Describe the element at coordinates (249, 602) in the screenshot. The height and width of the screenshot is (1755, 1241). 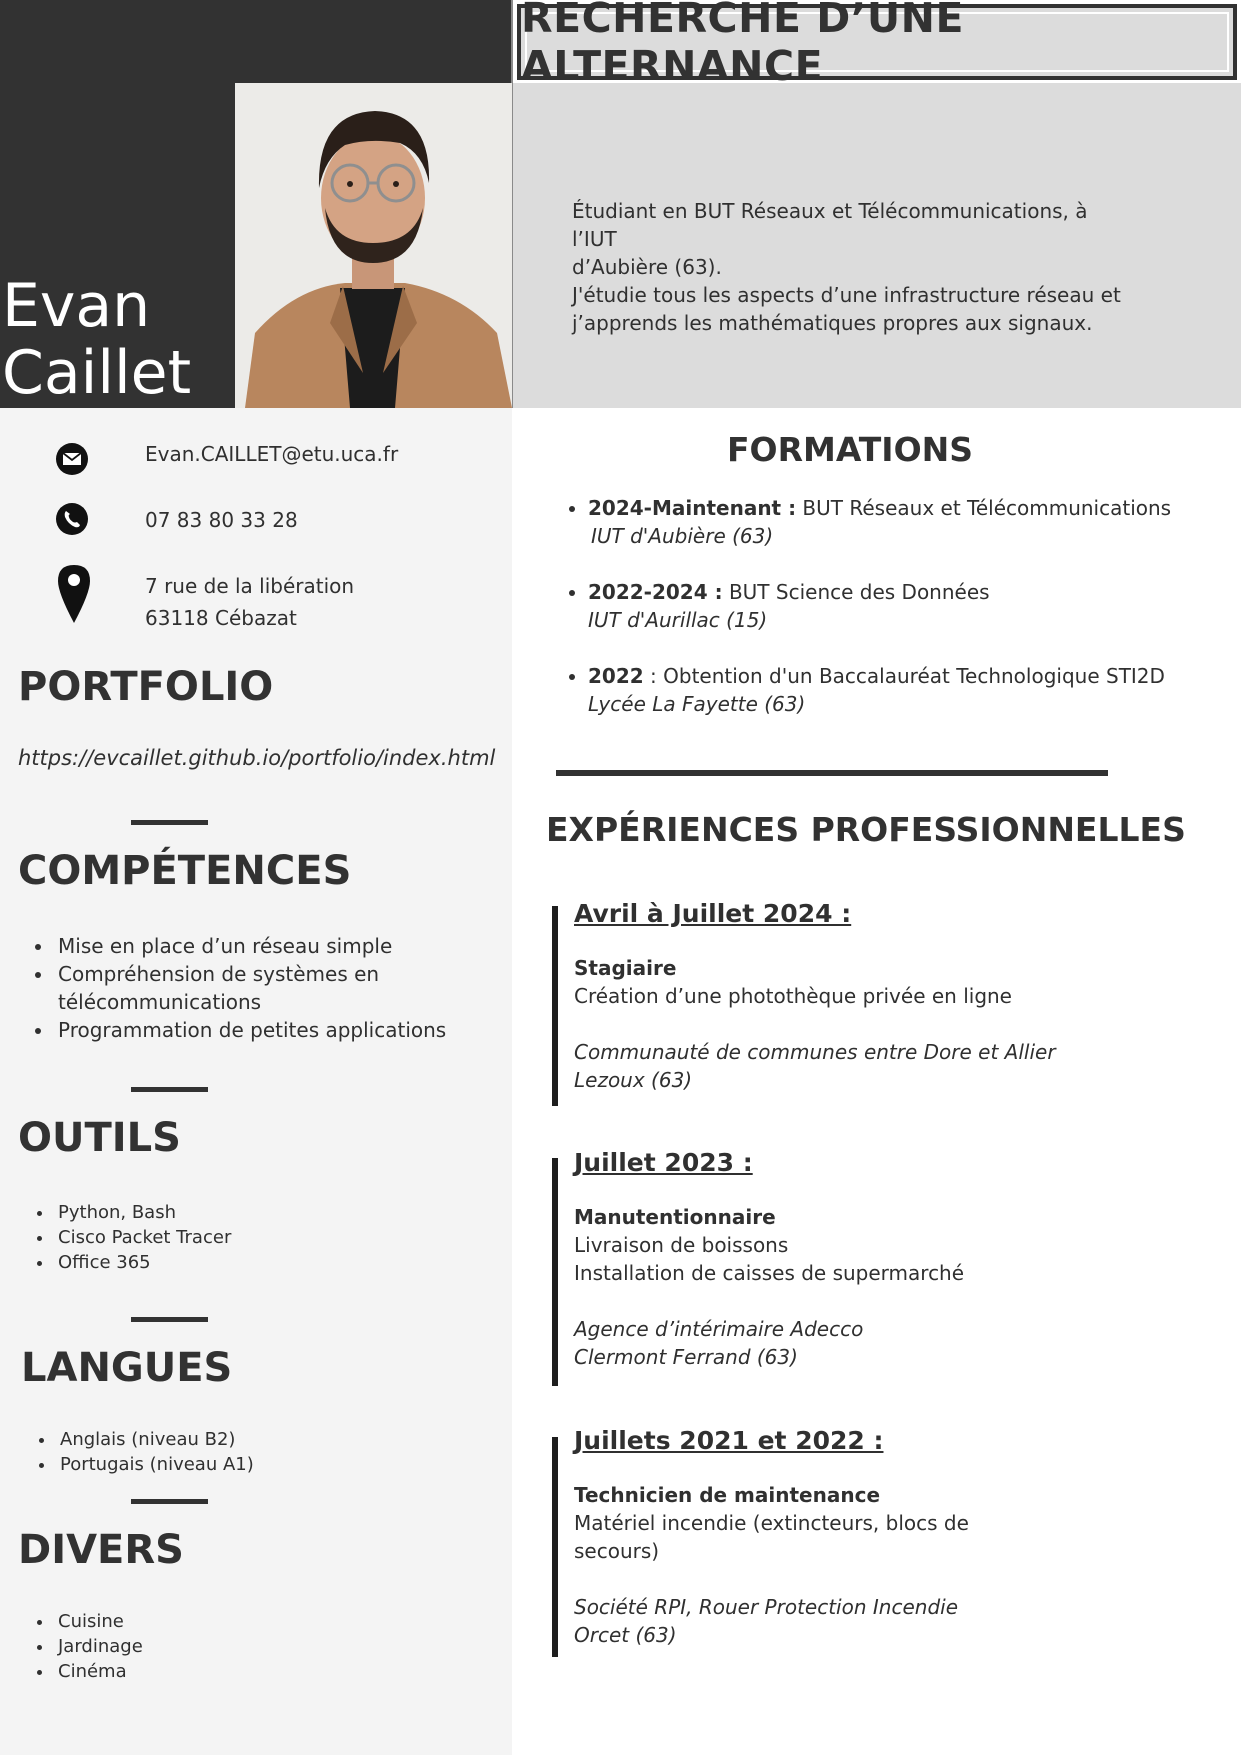
I see `address-text: 7 rue de la libération 63118 Cébazat` at that location.